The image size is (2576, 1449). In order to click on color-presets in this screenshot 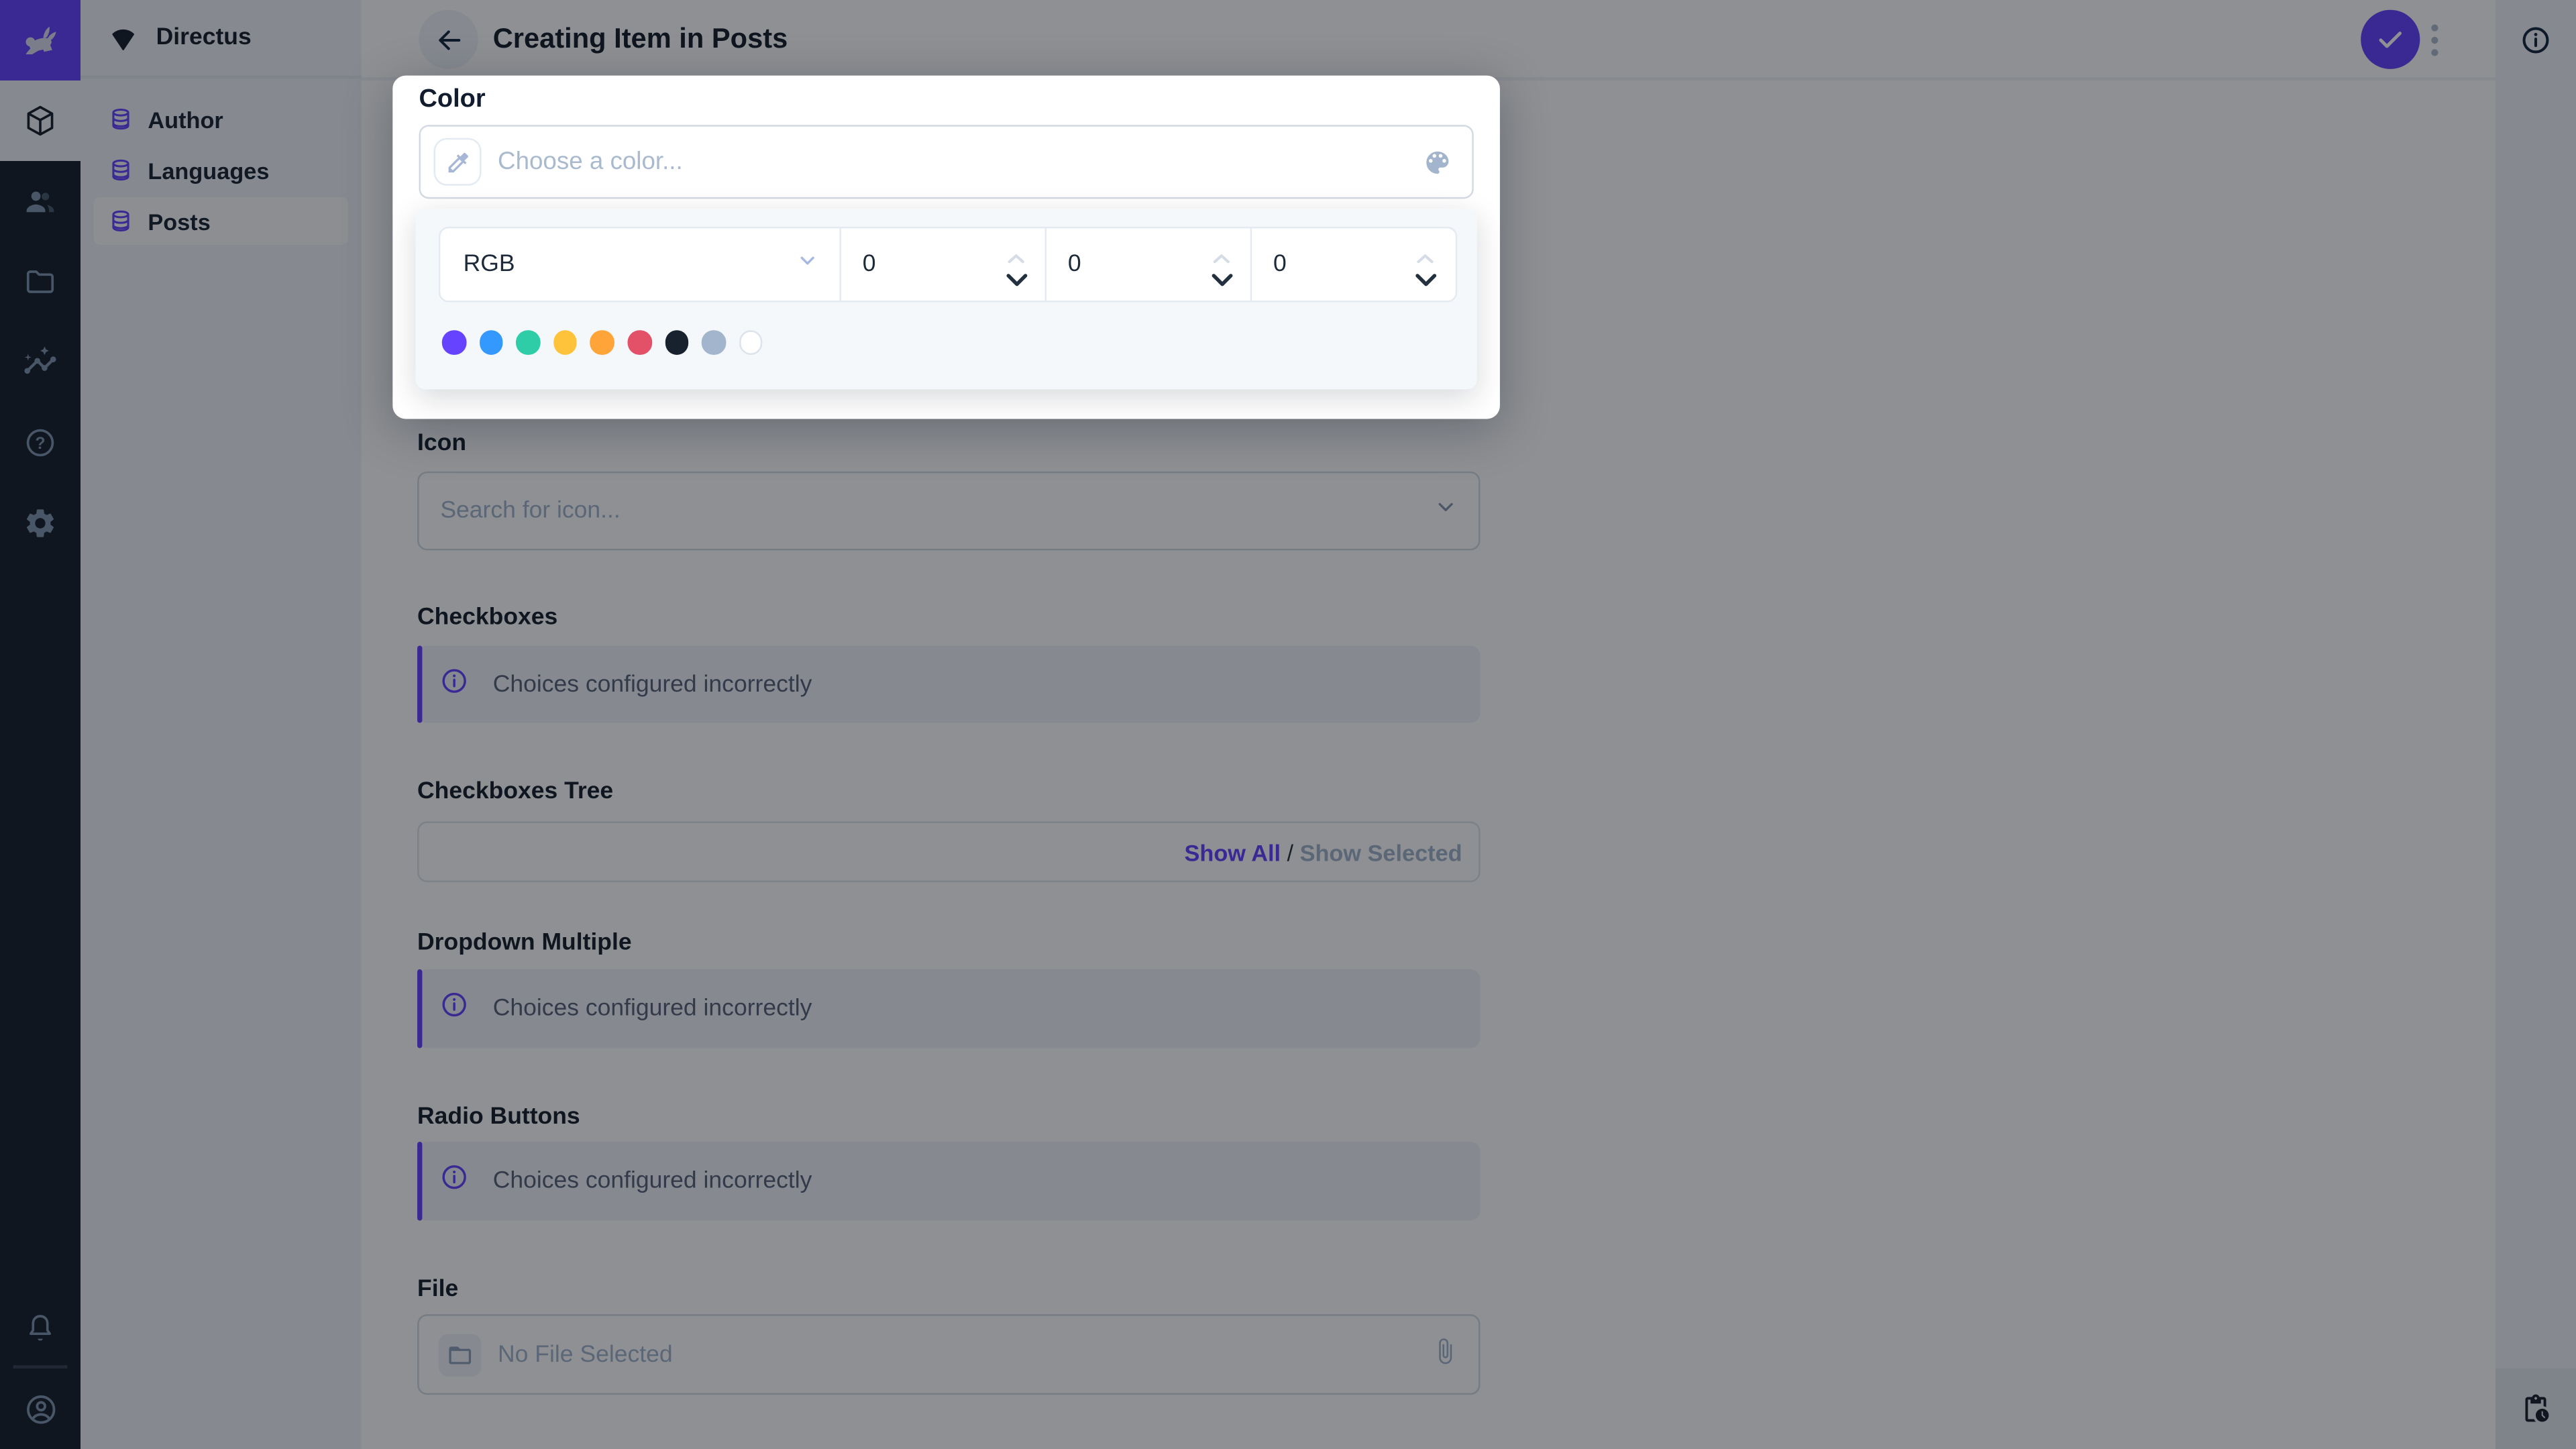, I will do `click(602, 342)`.